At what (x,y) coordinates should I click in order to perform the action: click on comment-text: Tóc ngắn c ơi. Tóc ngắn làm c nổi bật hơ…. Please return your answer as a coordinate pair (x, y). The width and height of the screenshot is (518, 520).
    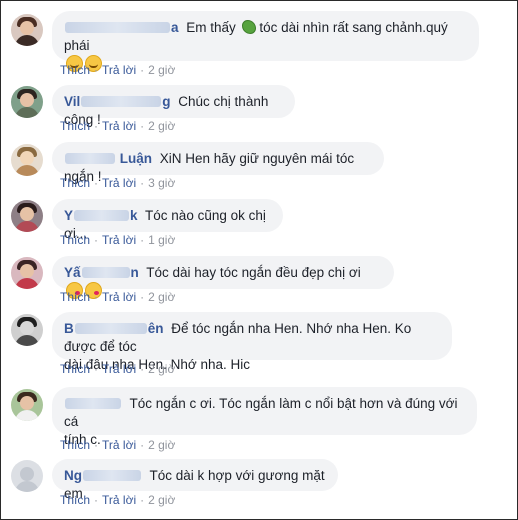
    Looking at the image, I should click on (261, 412).